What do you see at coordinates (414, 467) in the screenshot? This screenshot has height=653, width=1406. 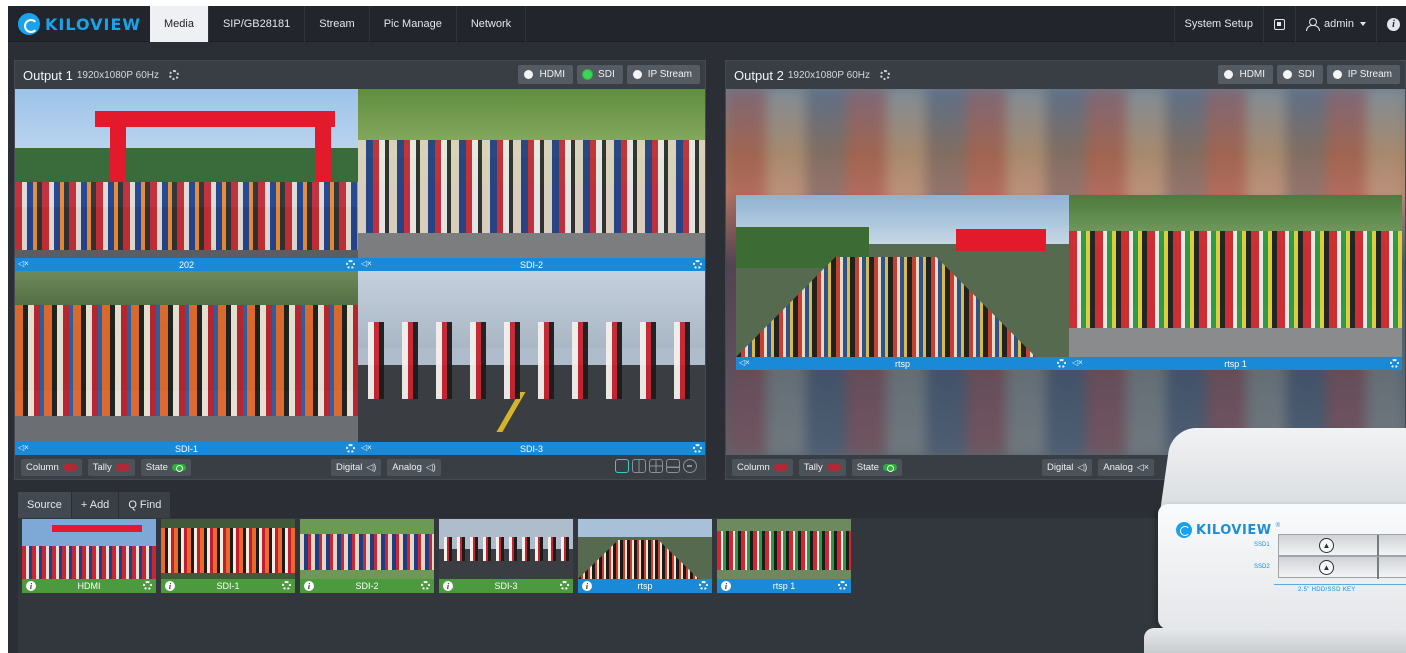 I see `analog-audio-button: Analog ◁)` at bounding box center [414, 467].